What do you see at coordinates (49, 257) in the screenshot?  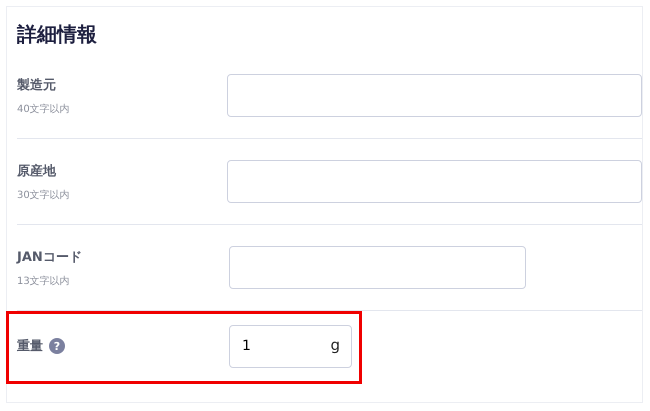 I see `field-label: JANコード` at bounding box center [49, 257].